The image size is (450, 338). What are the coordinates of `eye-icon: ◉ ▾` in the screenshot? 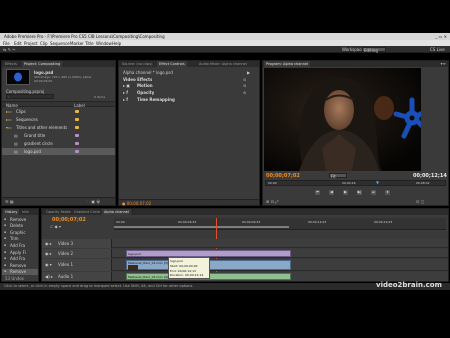 It's located at (48, 264).